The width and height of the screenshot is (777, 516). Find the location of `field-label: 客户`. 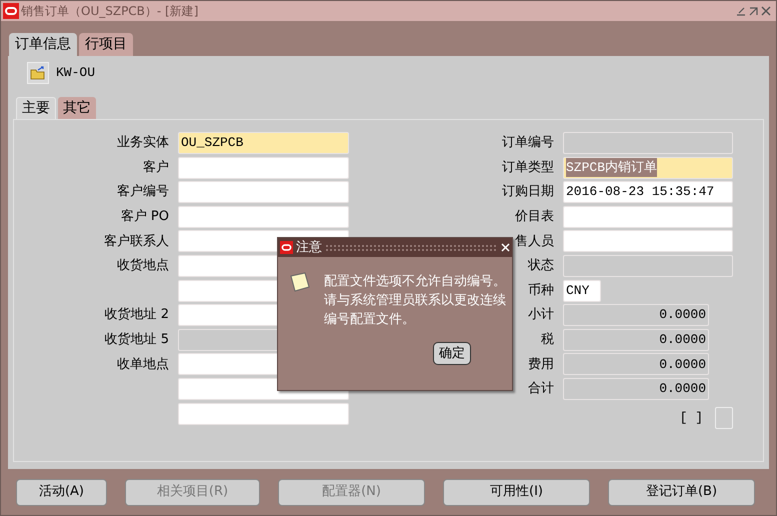

field-label: 客户 is located at coordinates (156, 167).